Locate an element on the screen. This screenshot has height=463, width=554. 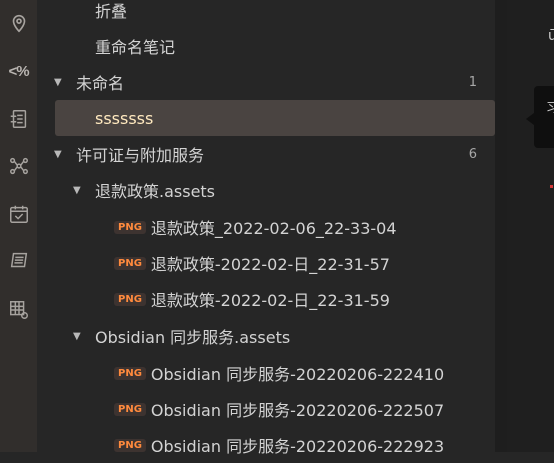
templater-icon: <% is located at coordinates (18, 71).